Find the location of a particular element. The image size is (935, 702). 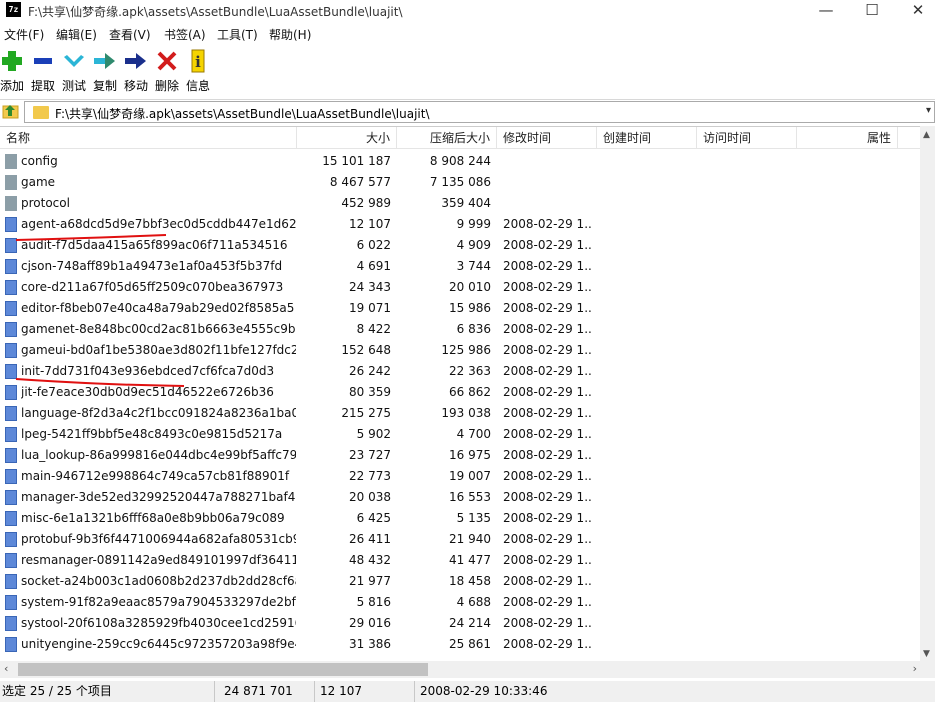

file-size: 6 022 is located at coordinates (373, 245).